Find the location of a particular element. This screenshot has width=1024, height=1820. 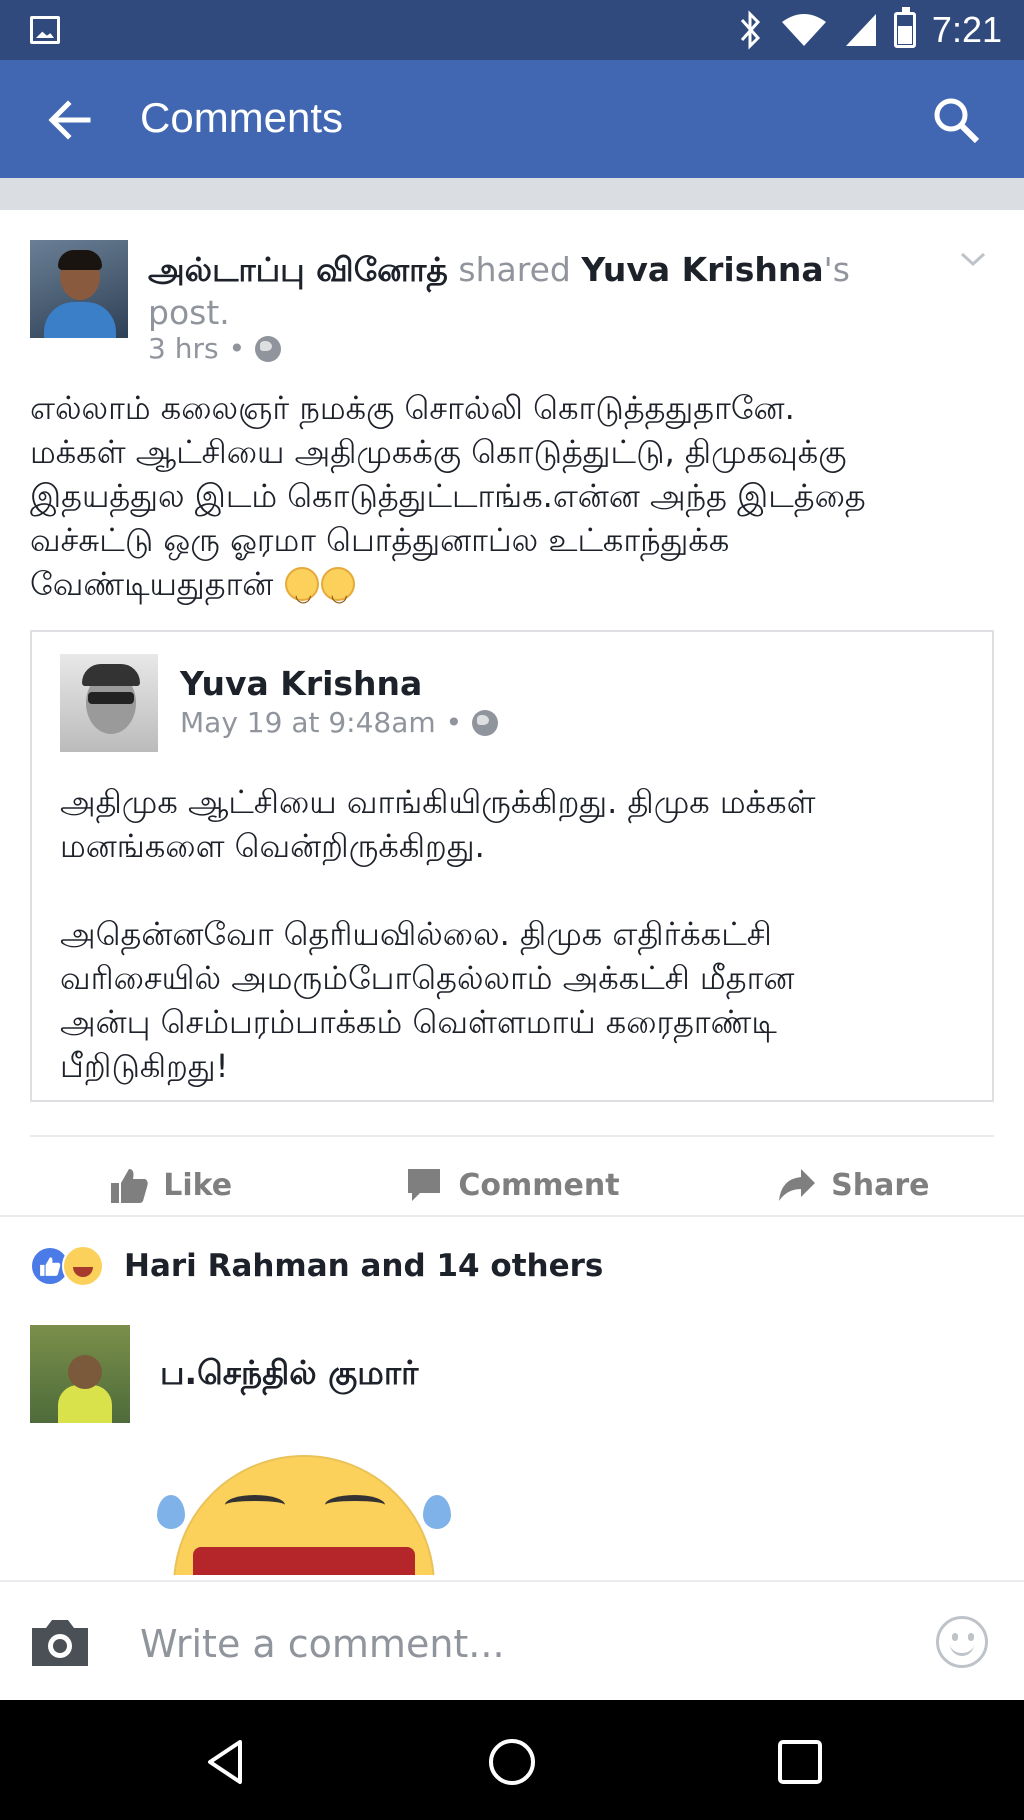

app-bar: Comments is located at coordinates (512, 119).